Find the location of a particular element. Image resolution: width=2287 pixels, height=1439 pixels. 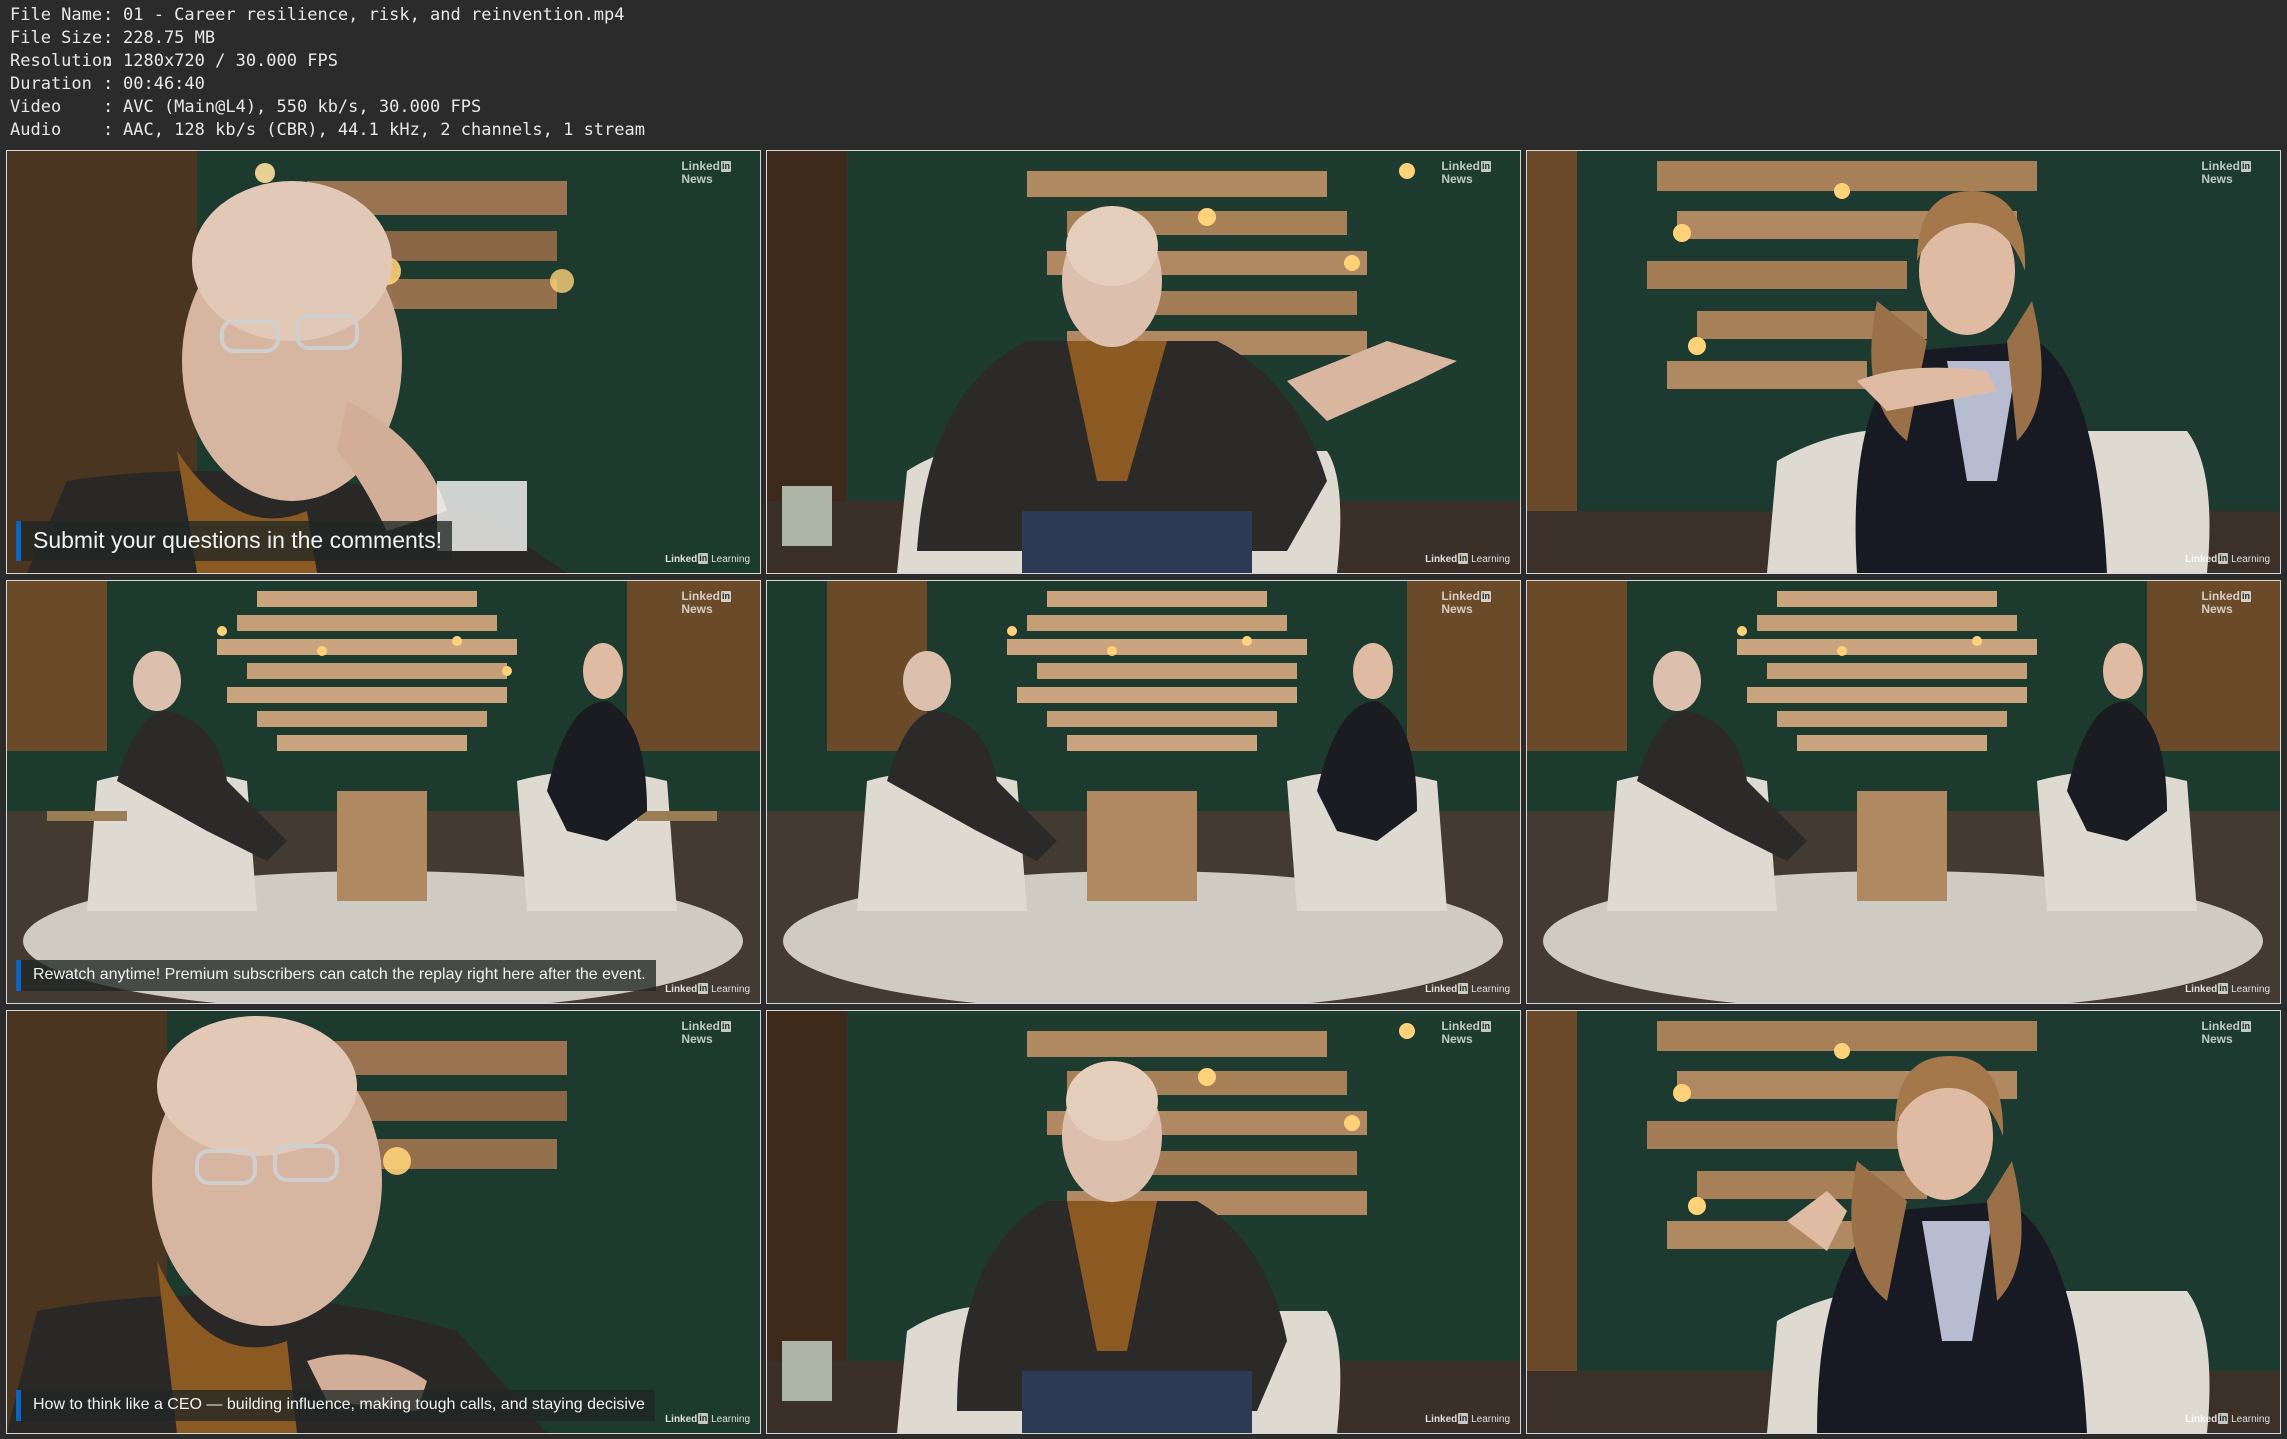

video-codec-value: AVC (Main@L4), 550 kb/s, 30.000 FPS is located at coordinates (302, 107).